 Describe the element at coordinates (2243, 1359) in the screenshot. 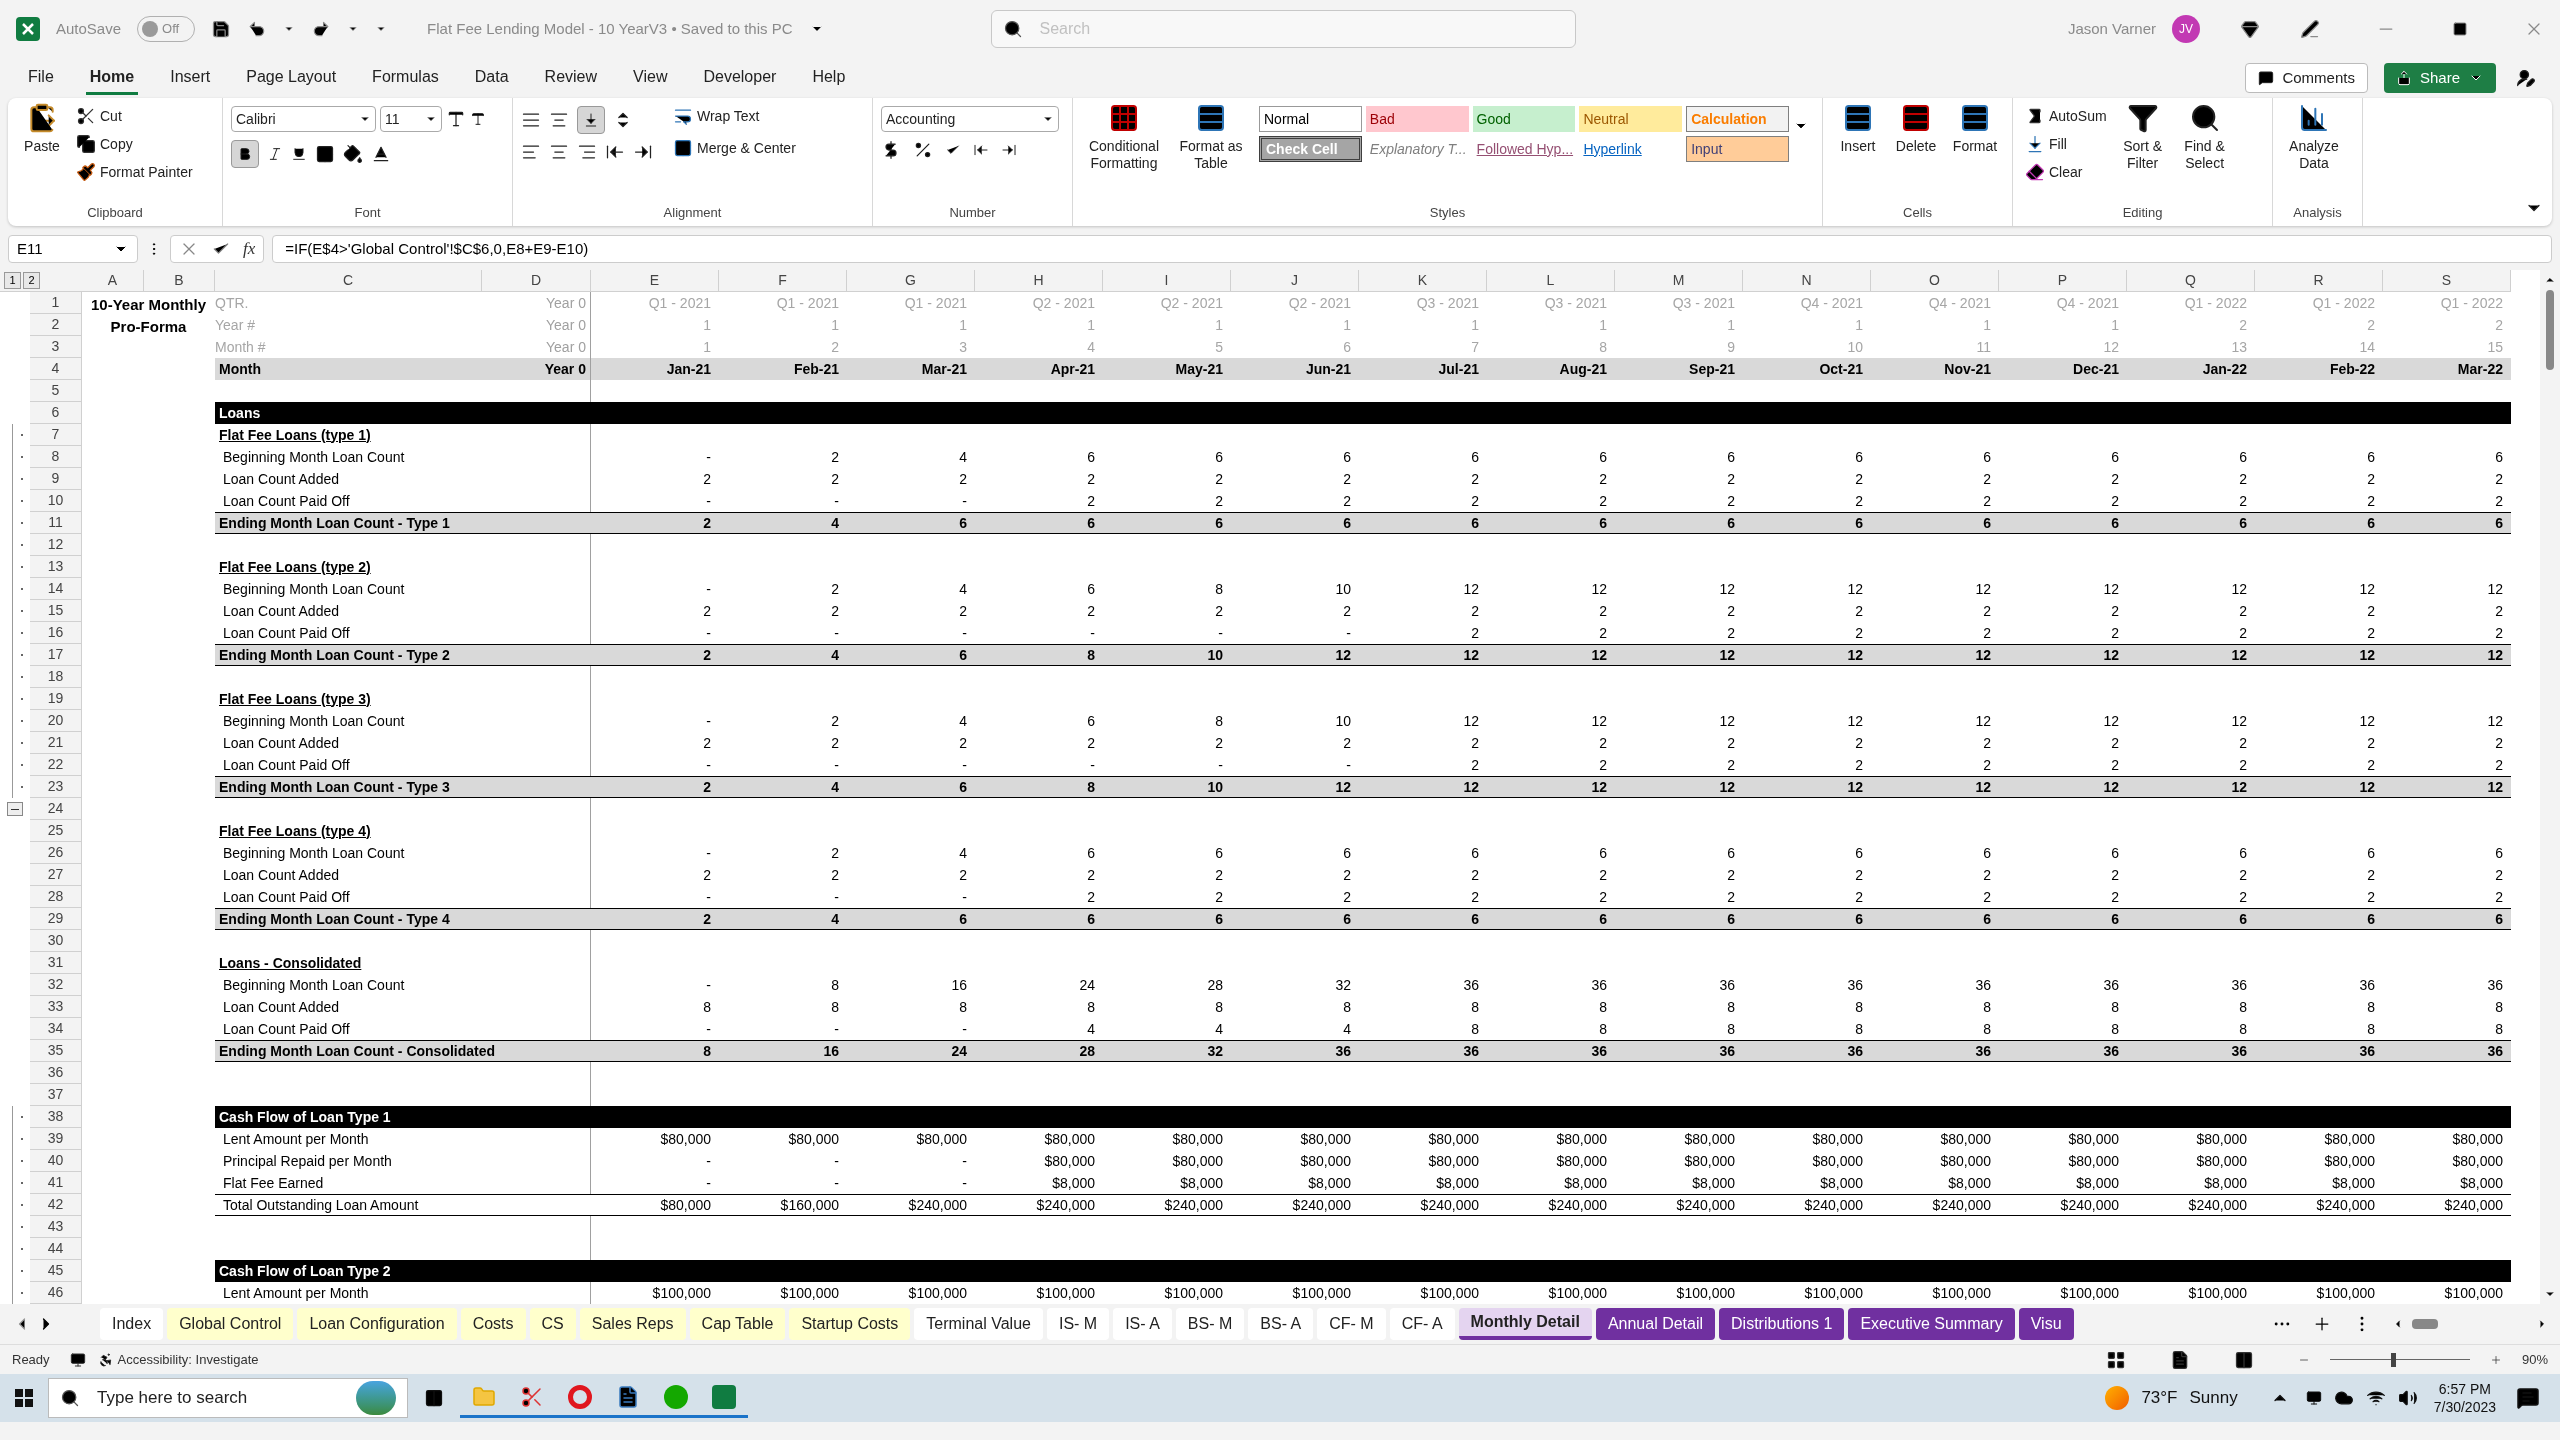

I see `page-break-icon` at that location.